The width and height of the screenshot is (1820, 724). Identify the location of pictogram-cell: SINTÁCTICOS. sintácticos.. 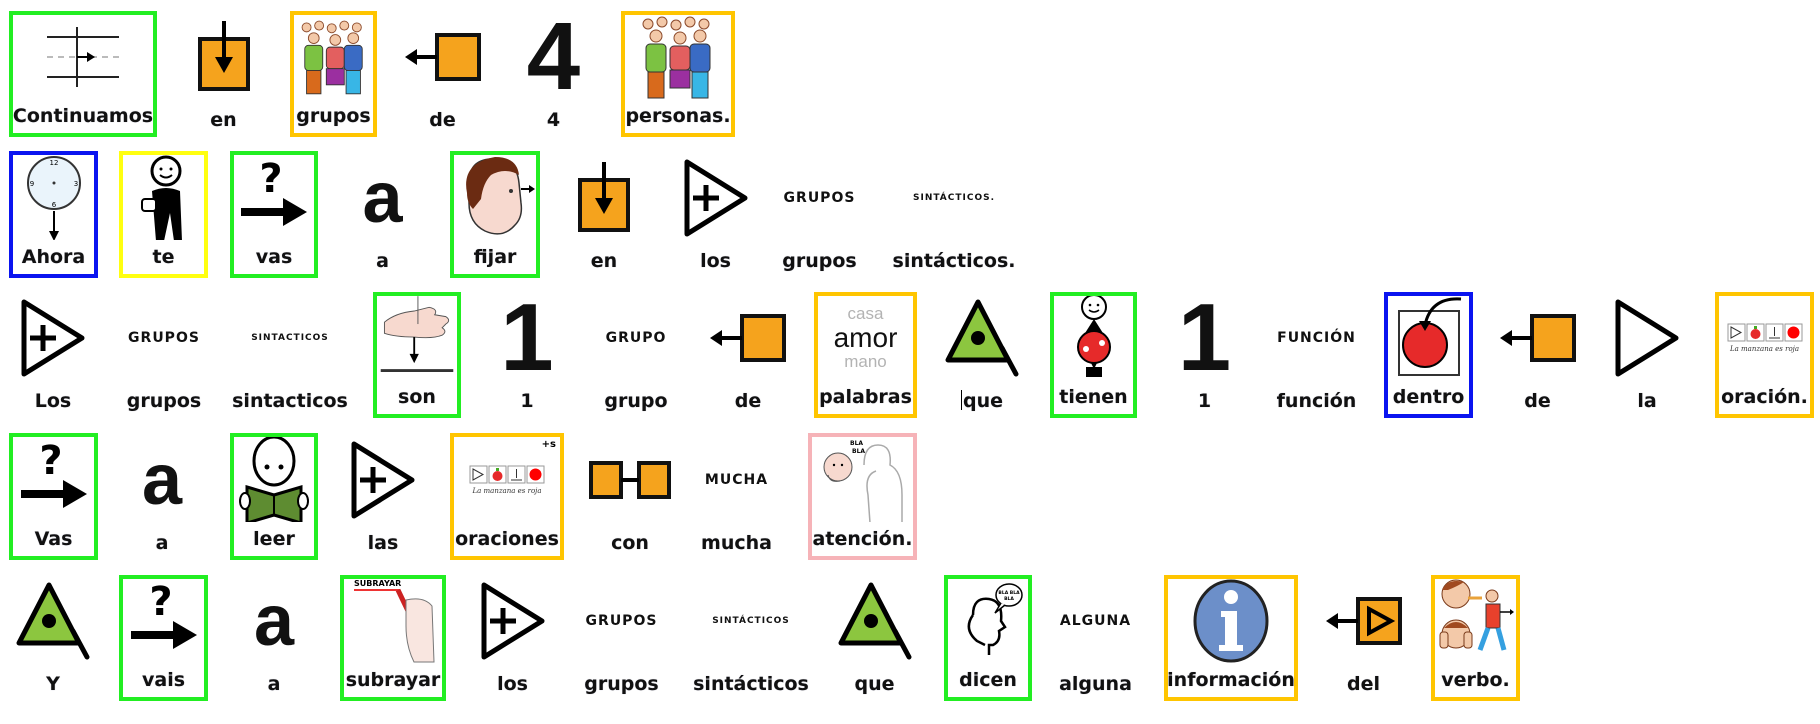
(954, 214).